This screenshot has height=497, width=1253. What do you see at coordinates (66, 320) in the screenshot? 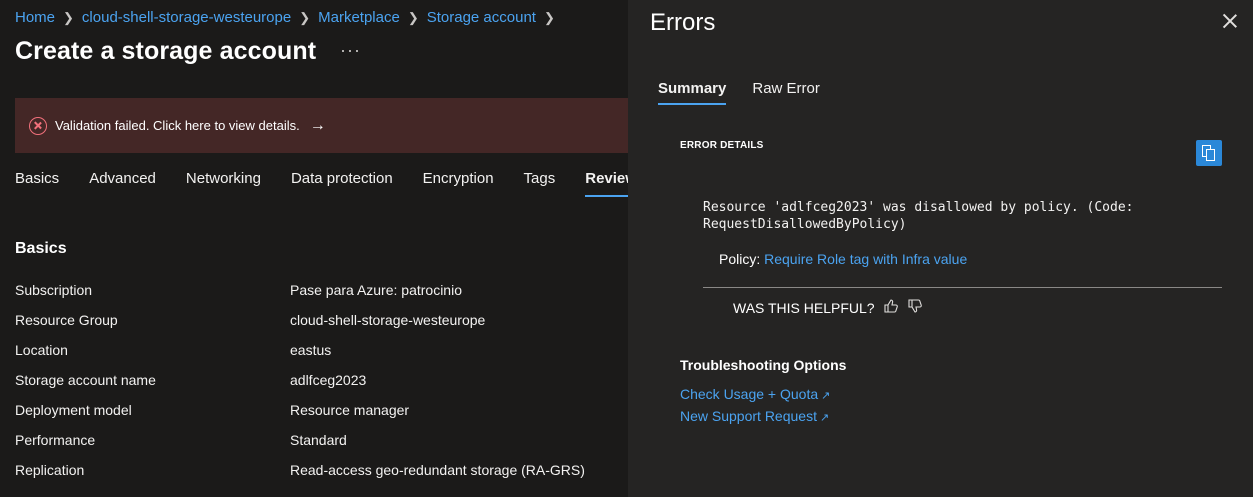
I see `row-key: Resource Group` at bounding box center [66, 320].